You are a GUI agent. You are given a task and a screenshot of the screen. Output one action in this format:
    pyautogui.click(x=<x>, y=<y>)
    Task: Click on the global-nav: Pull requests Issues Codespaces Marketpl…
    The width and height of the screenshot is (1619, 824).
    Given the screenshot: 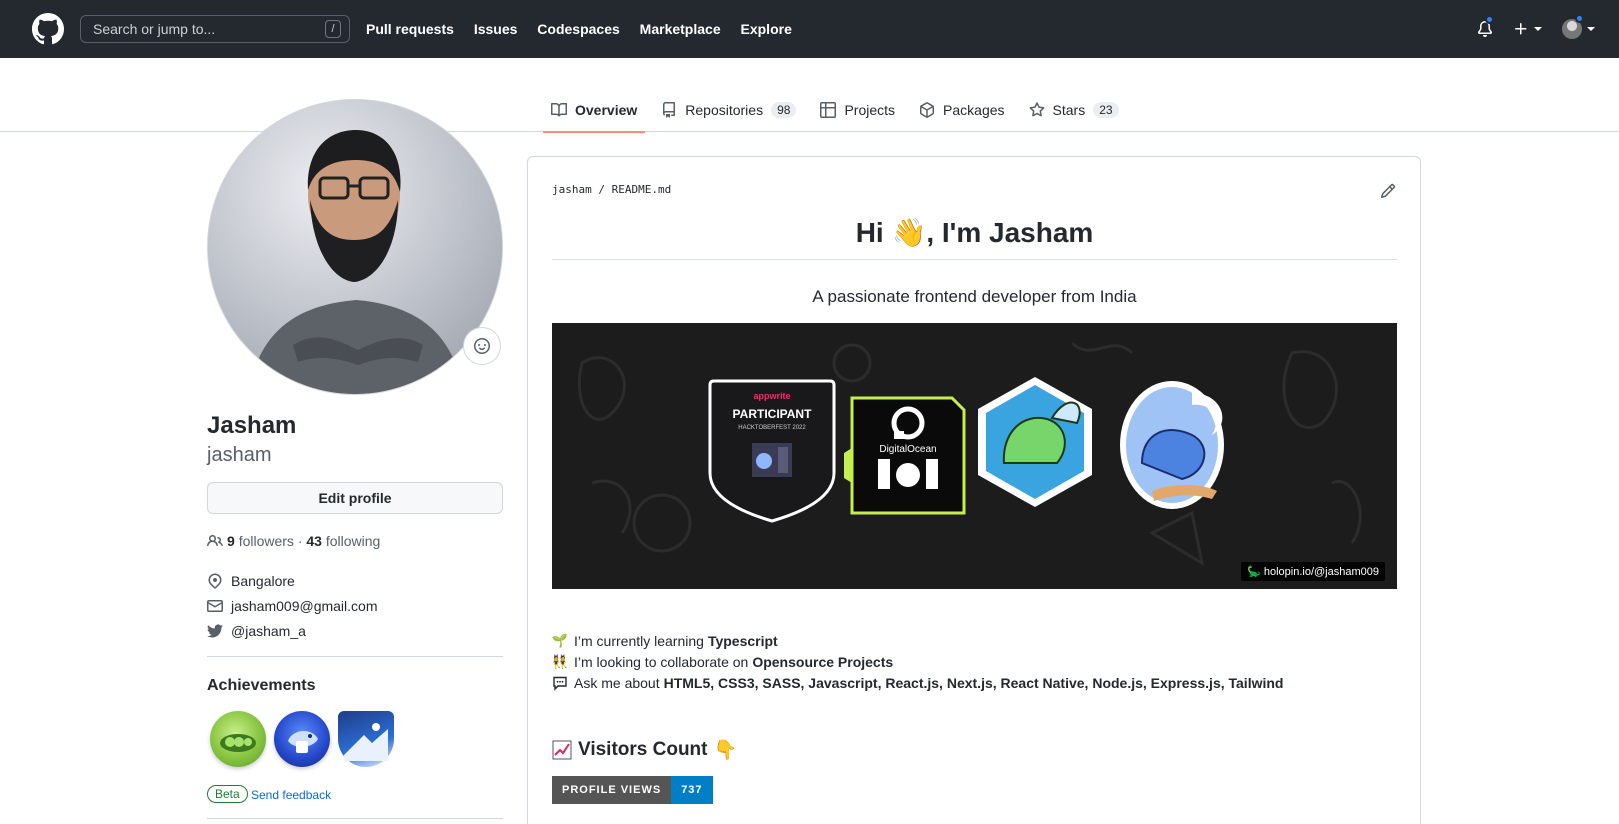 What is the action you would take?
    pyautogui.click(x=587, y=29)
    